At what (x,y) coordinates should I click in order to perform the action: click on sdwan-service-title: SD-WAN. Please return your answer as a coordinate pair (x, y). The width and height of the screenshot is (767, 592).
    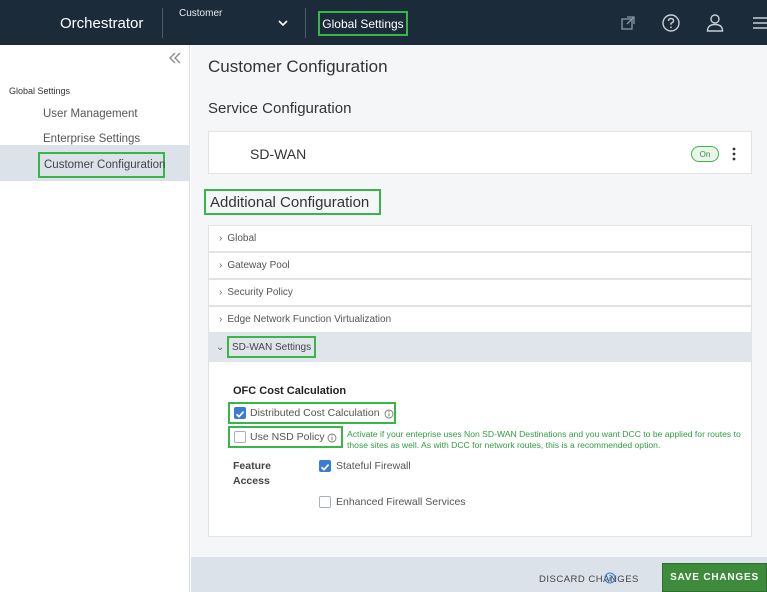
    Looking at the image, I should click on (278, 154).